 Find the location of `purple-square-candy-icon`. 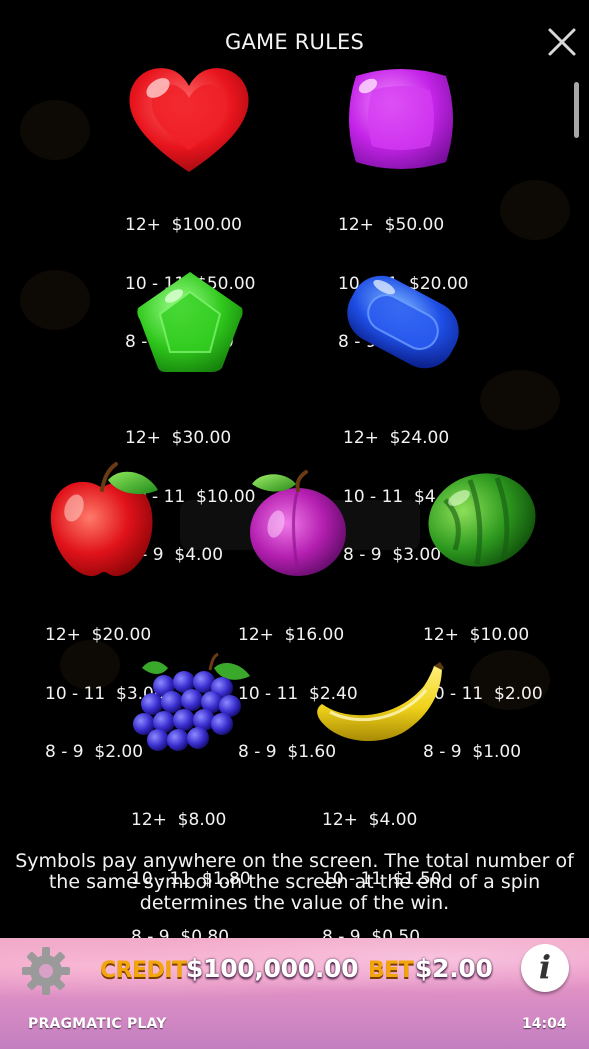

purple-square-candy-icon is located at coordinates (401, 121).